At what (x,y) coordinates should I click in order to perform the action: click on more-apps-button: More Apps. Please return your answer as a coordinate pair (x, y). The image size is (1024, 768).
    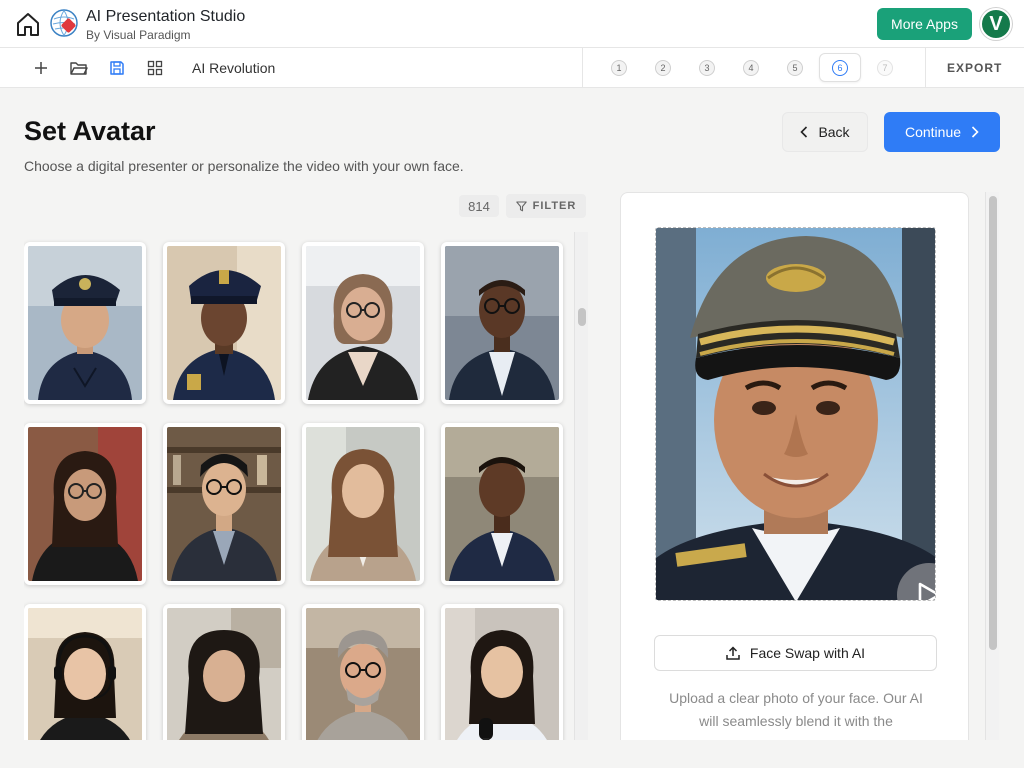
    Looking at the image, I should click on (924, 24).